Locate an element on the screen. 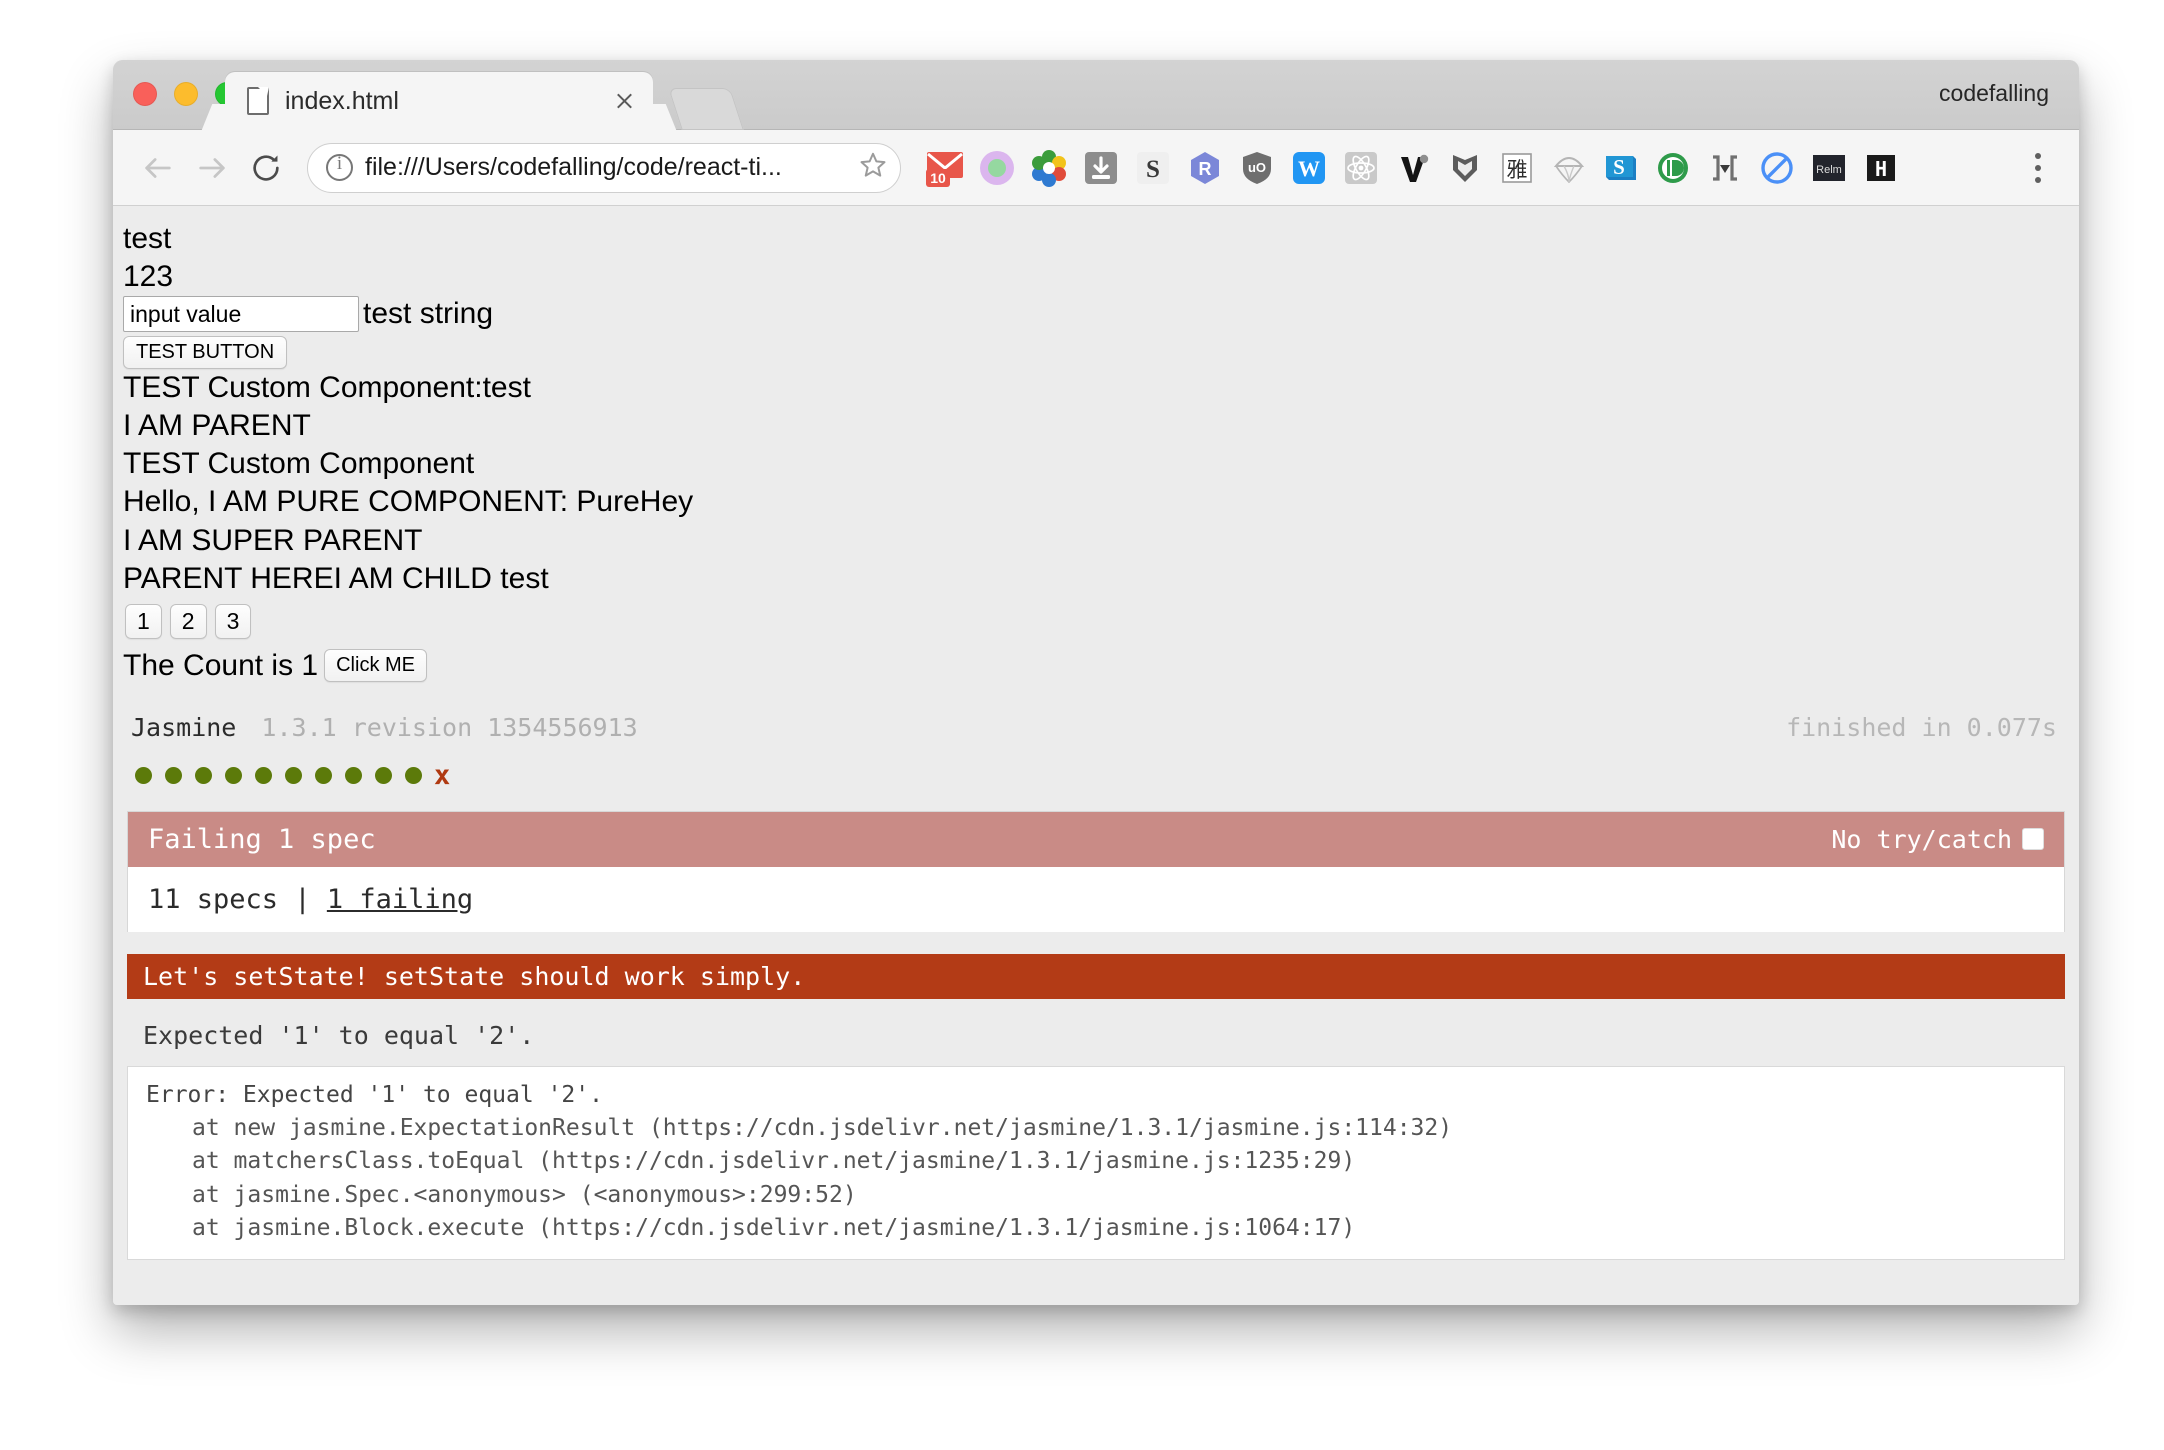 The image size is (2164, 1450). click-me-button: Click ME is located at coordinates (375, 666).